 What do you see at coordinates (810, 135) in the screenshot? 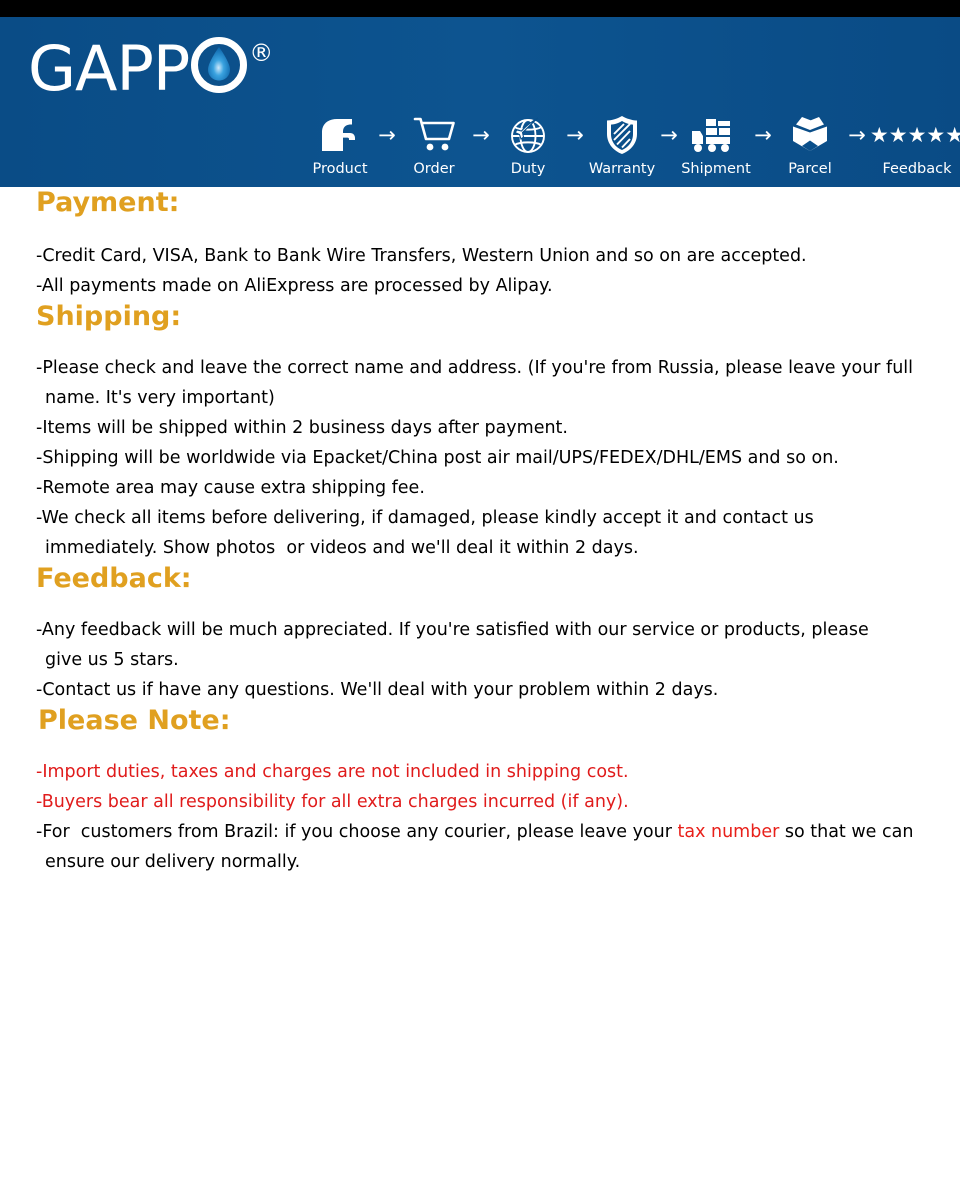
I see `open-box-icon` at bounding box center [810, 135].